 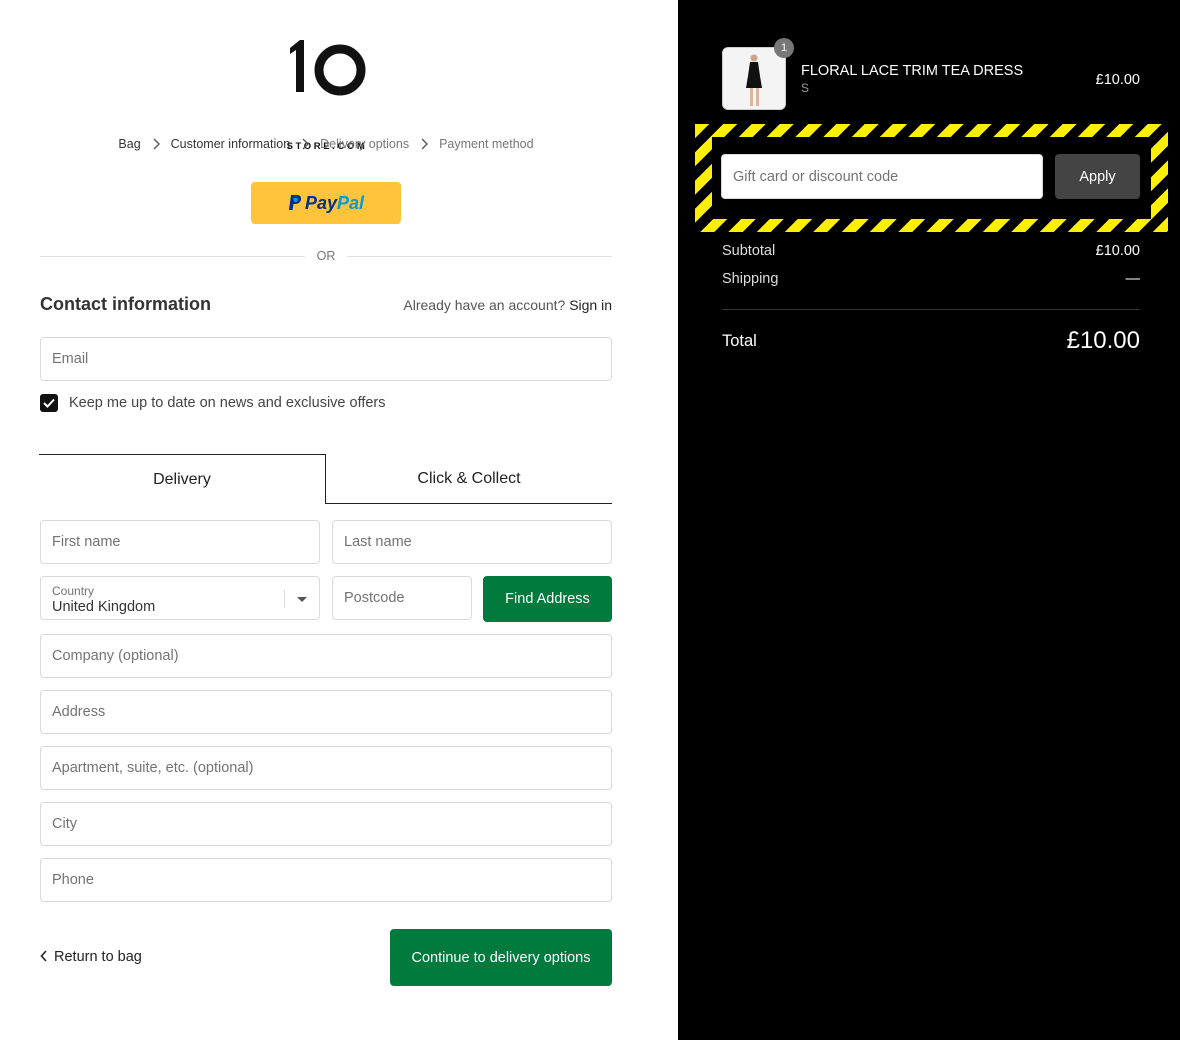 I want to click on return-to-bag-label: Return to bag, so click(x=98, y=957).